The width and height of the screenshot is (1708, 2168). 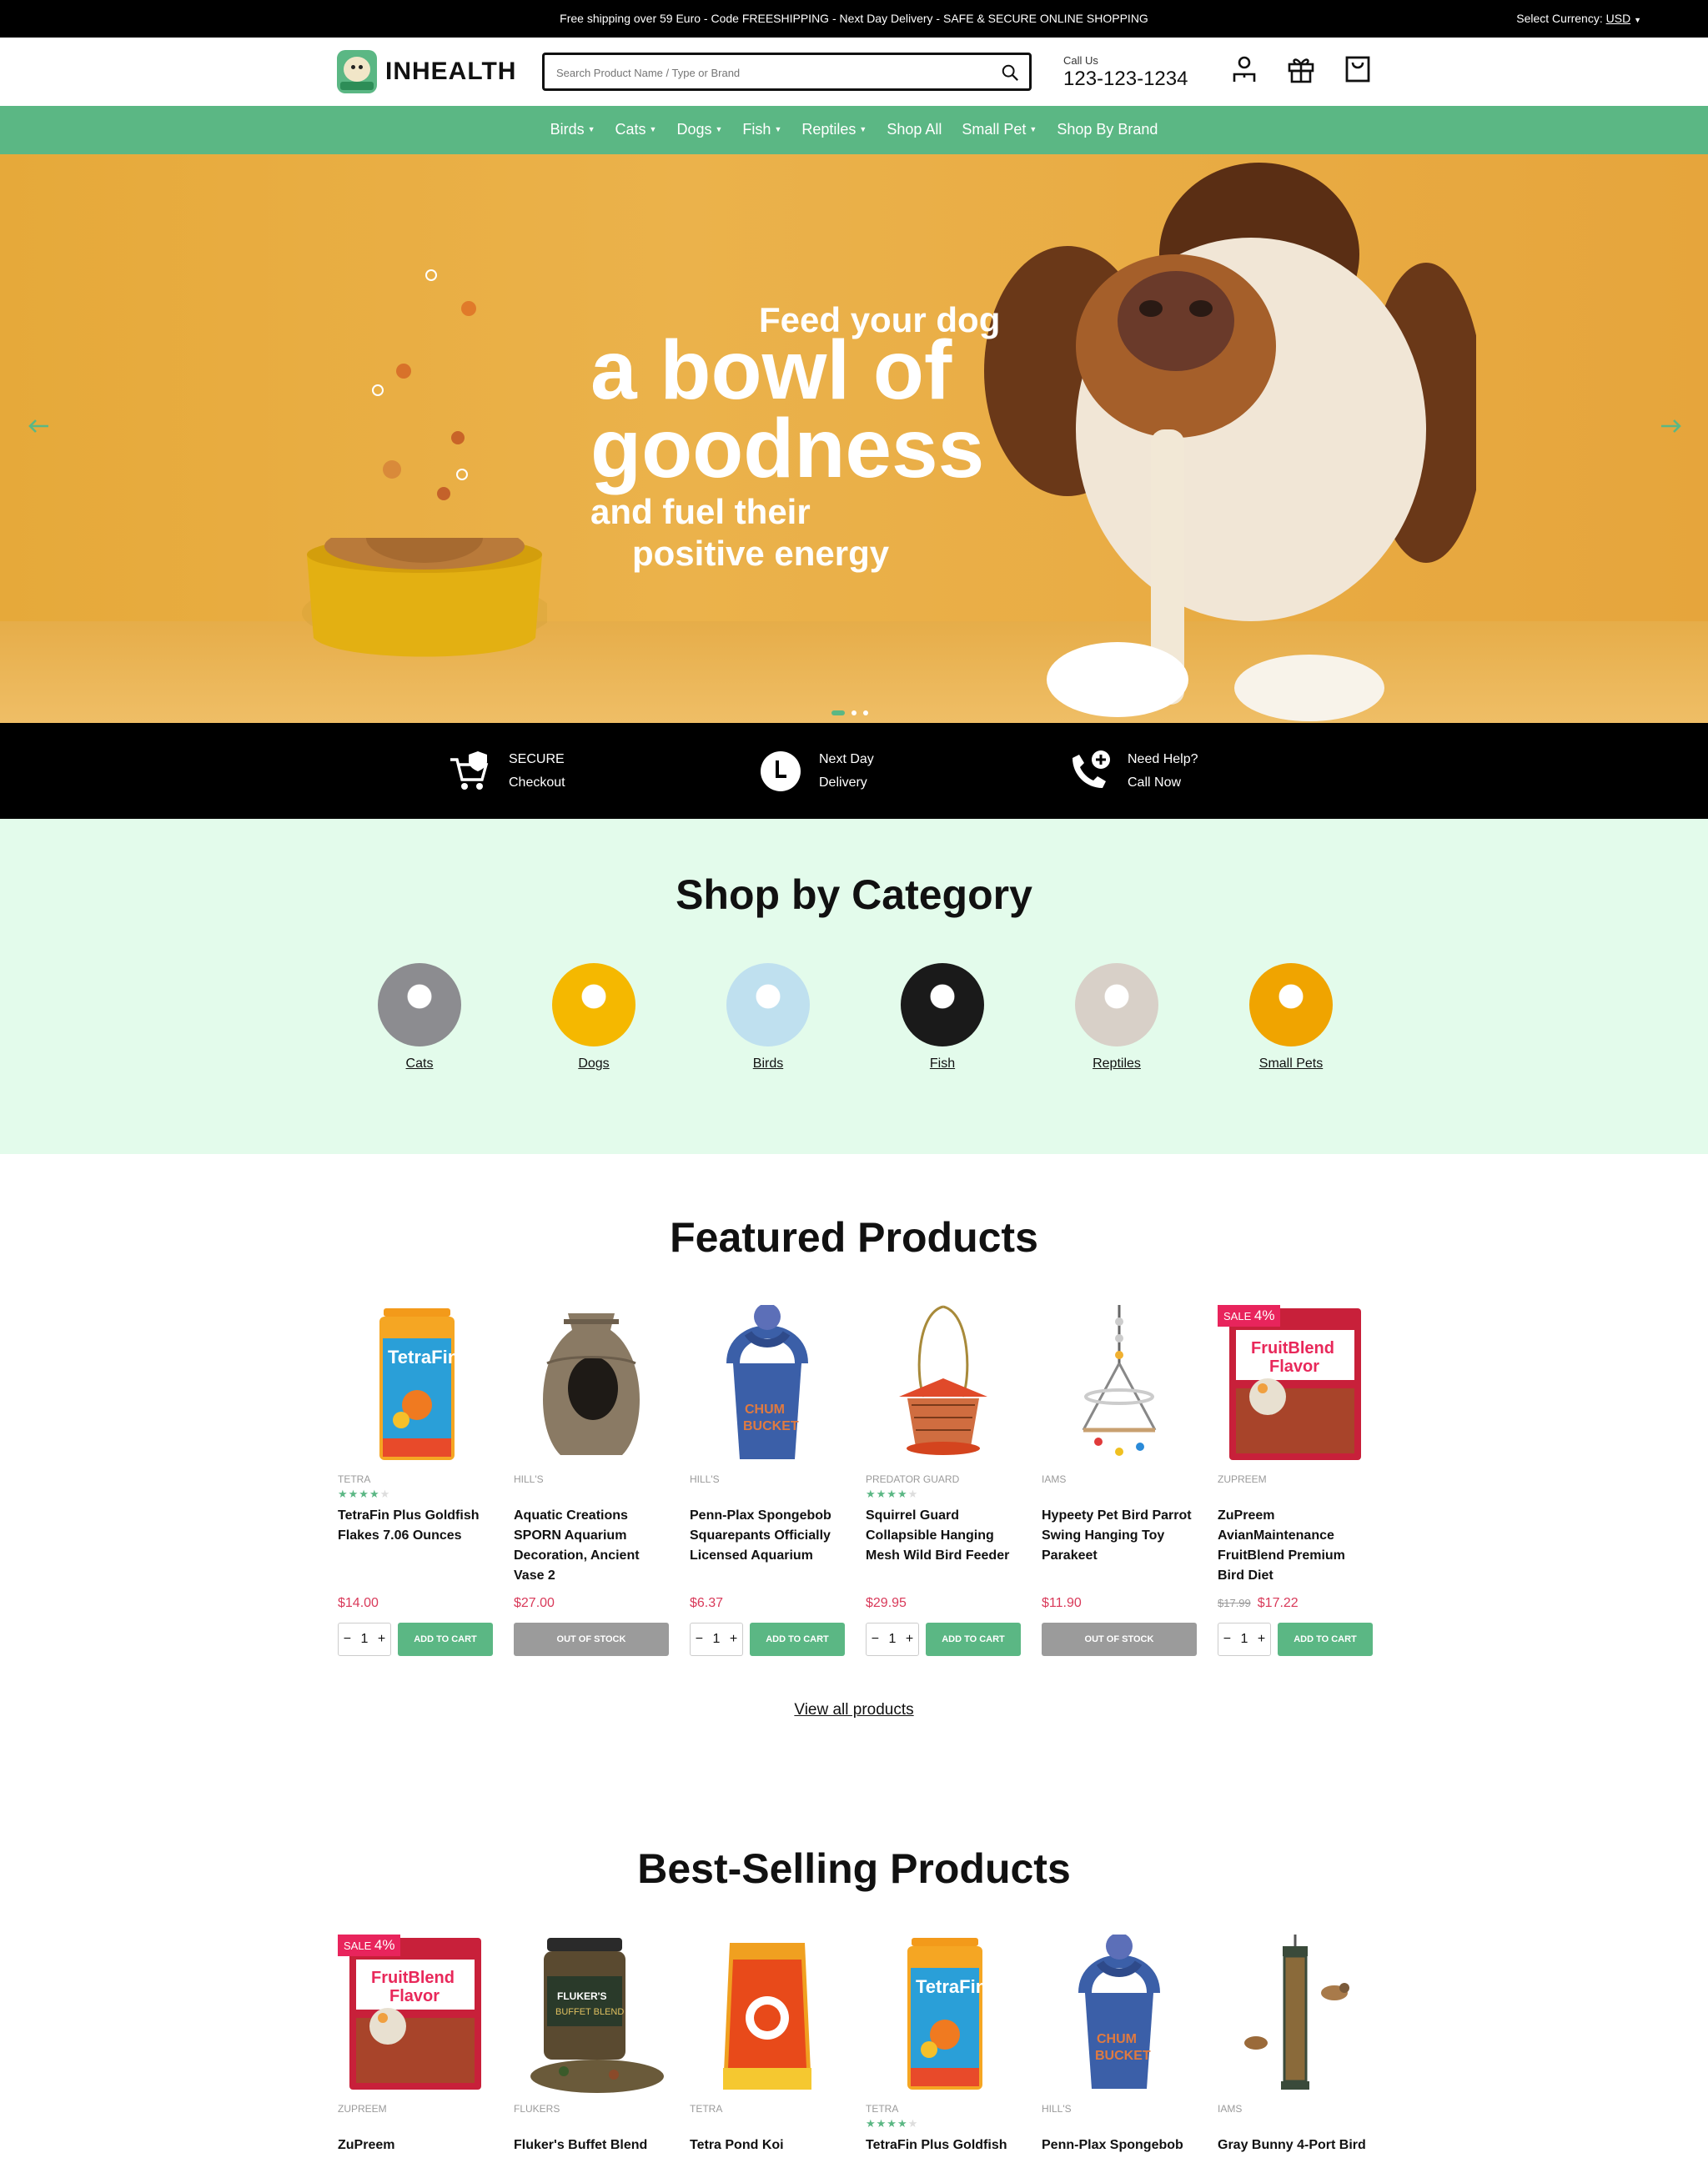 I want to click on product-image: FLUKER'S BUFFET BLEND, so click(x=591, y=2014).